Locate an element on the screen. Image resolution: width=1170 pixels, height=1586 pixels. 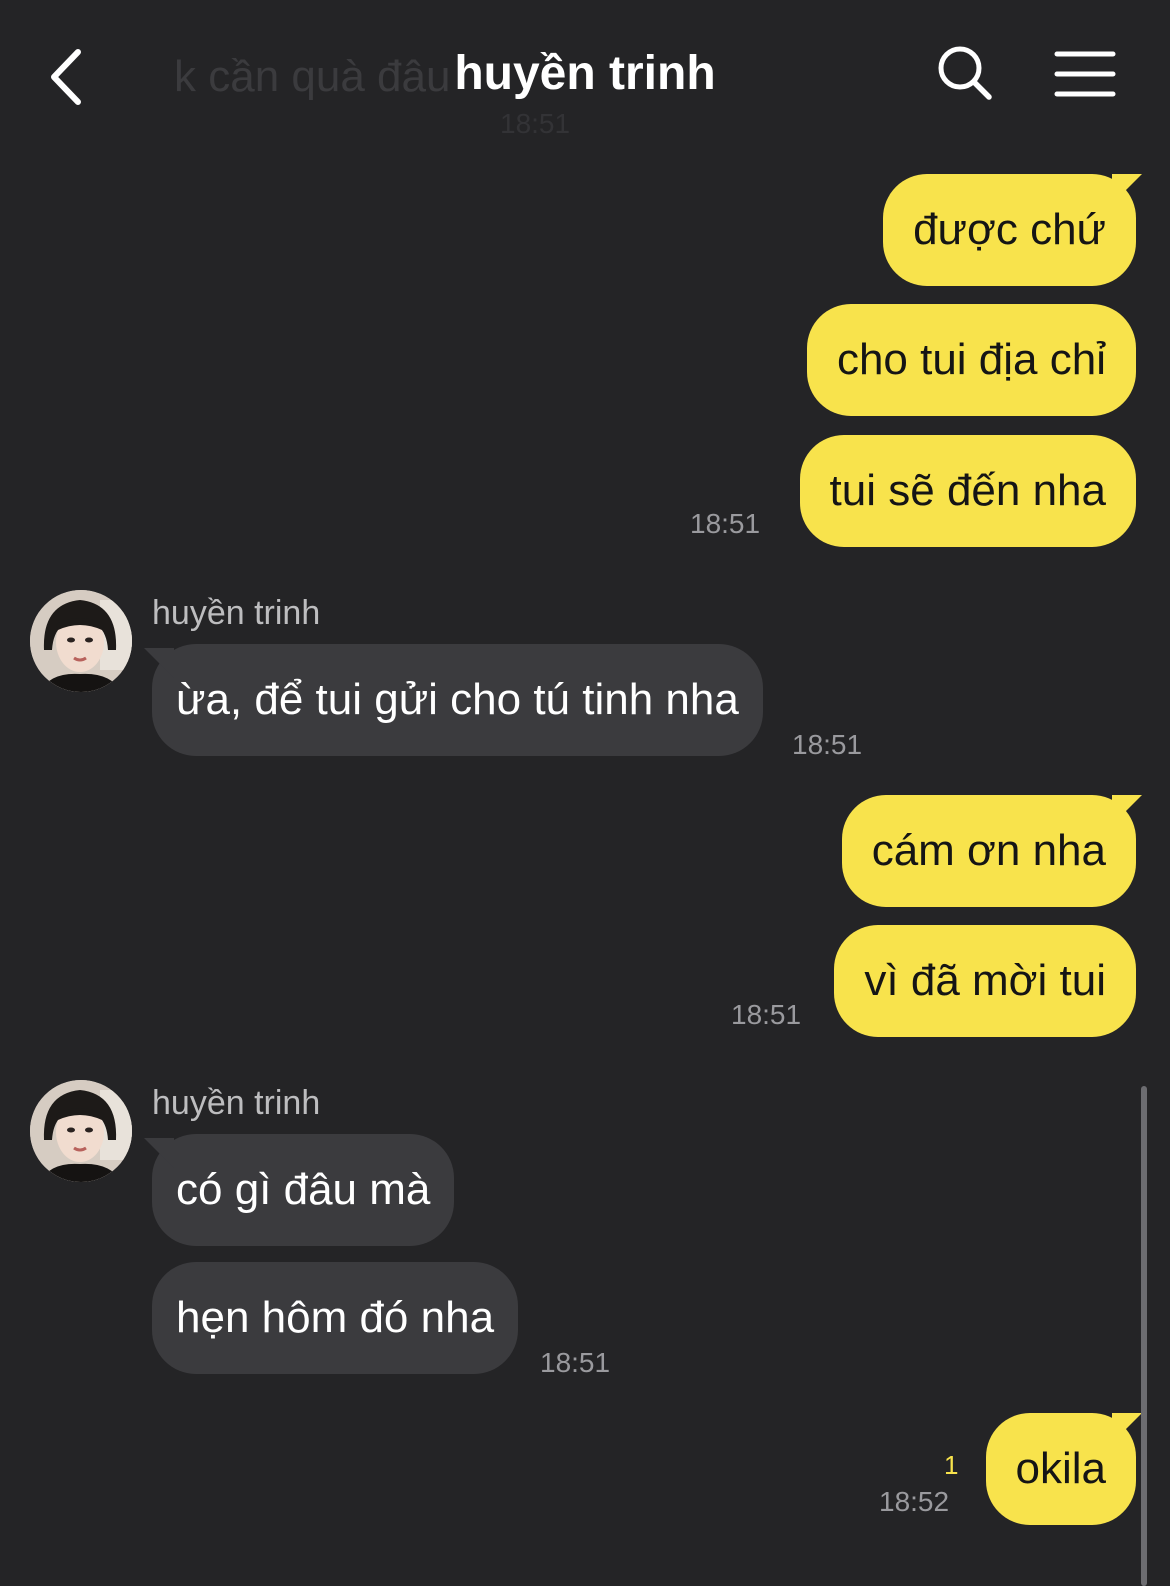
received-message-bubble: hẹn hôm đó nha is located at coordinates (335, 1318).